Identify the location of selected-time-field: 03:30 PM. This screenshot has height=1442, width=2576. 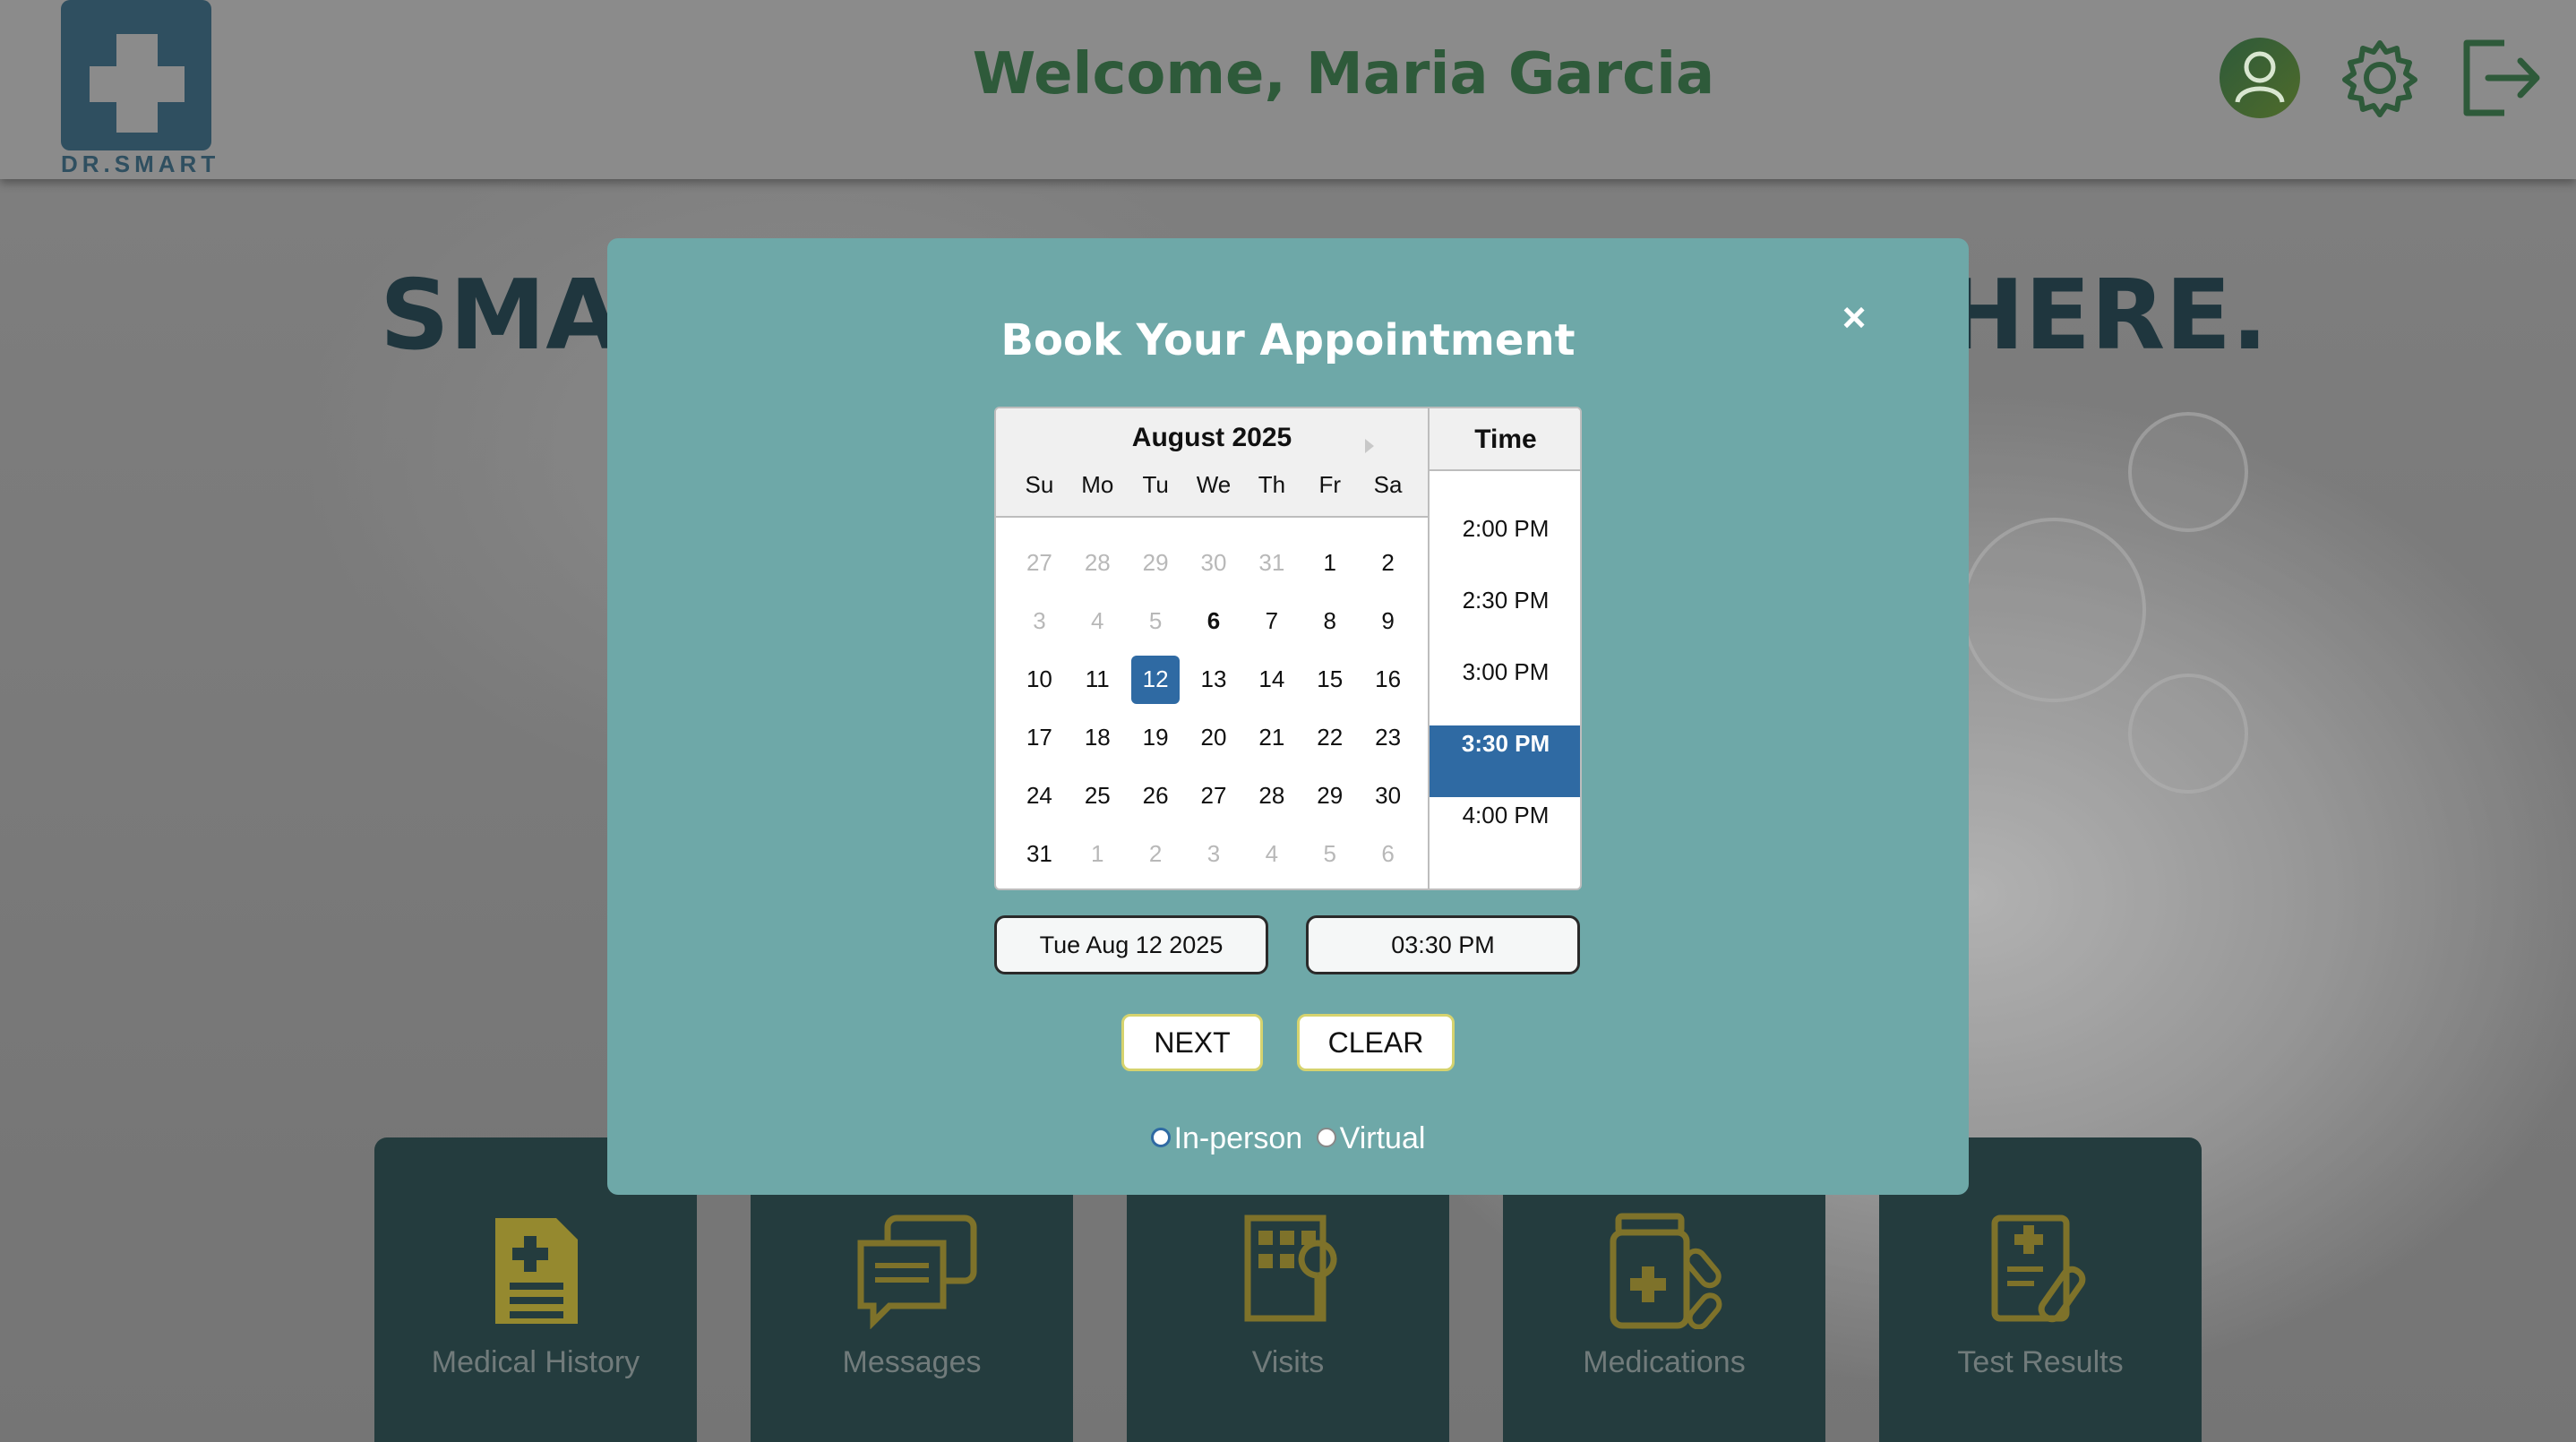
(1443, 944).